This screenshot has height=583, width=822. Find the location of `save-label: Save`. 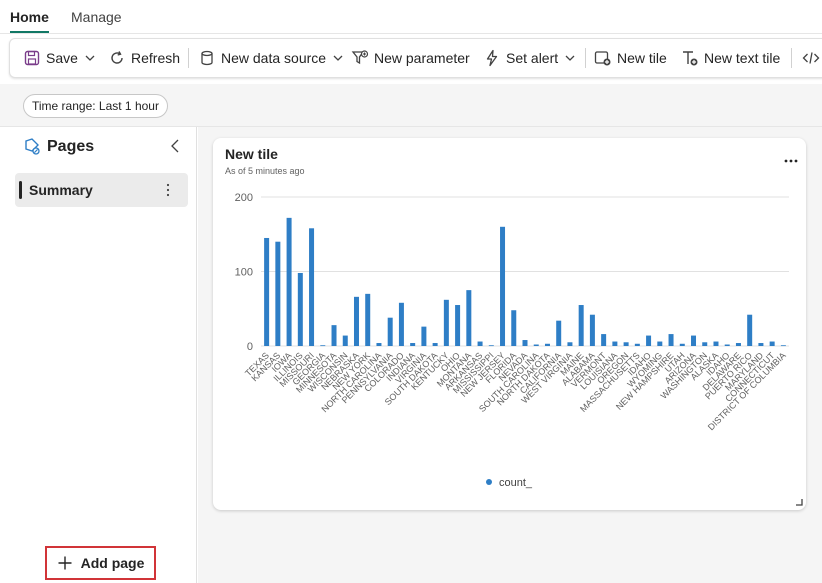

save-label: Save is located at coordinates (62, 58).